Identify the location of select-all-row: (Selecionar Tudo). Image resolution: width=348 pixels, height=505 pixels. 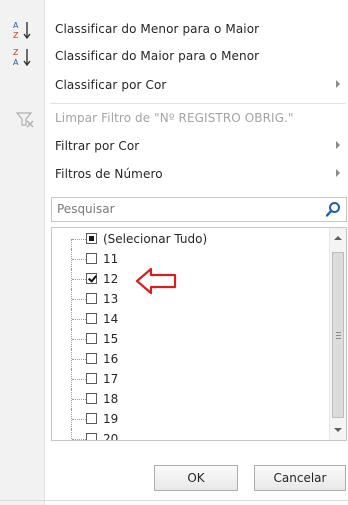
(190, 239).